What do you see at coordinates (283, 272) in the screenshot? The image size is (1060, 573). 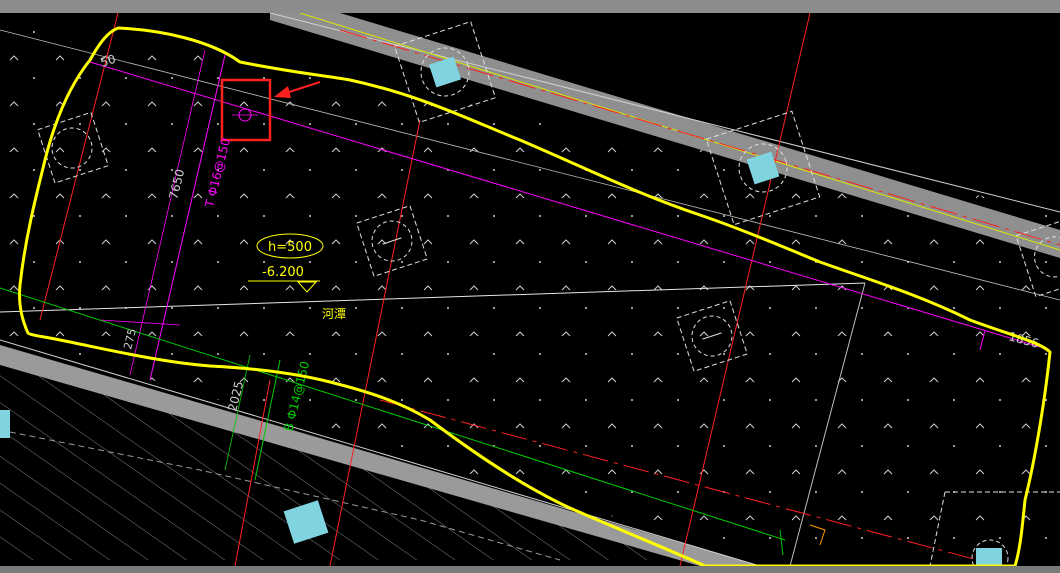 I see `level-text: -6.200` at bounding box center [283, 272].